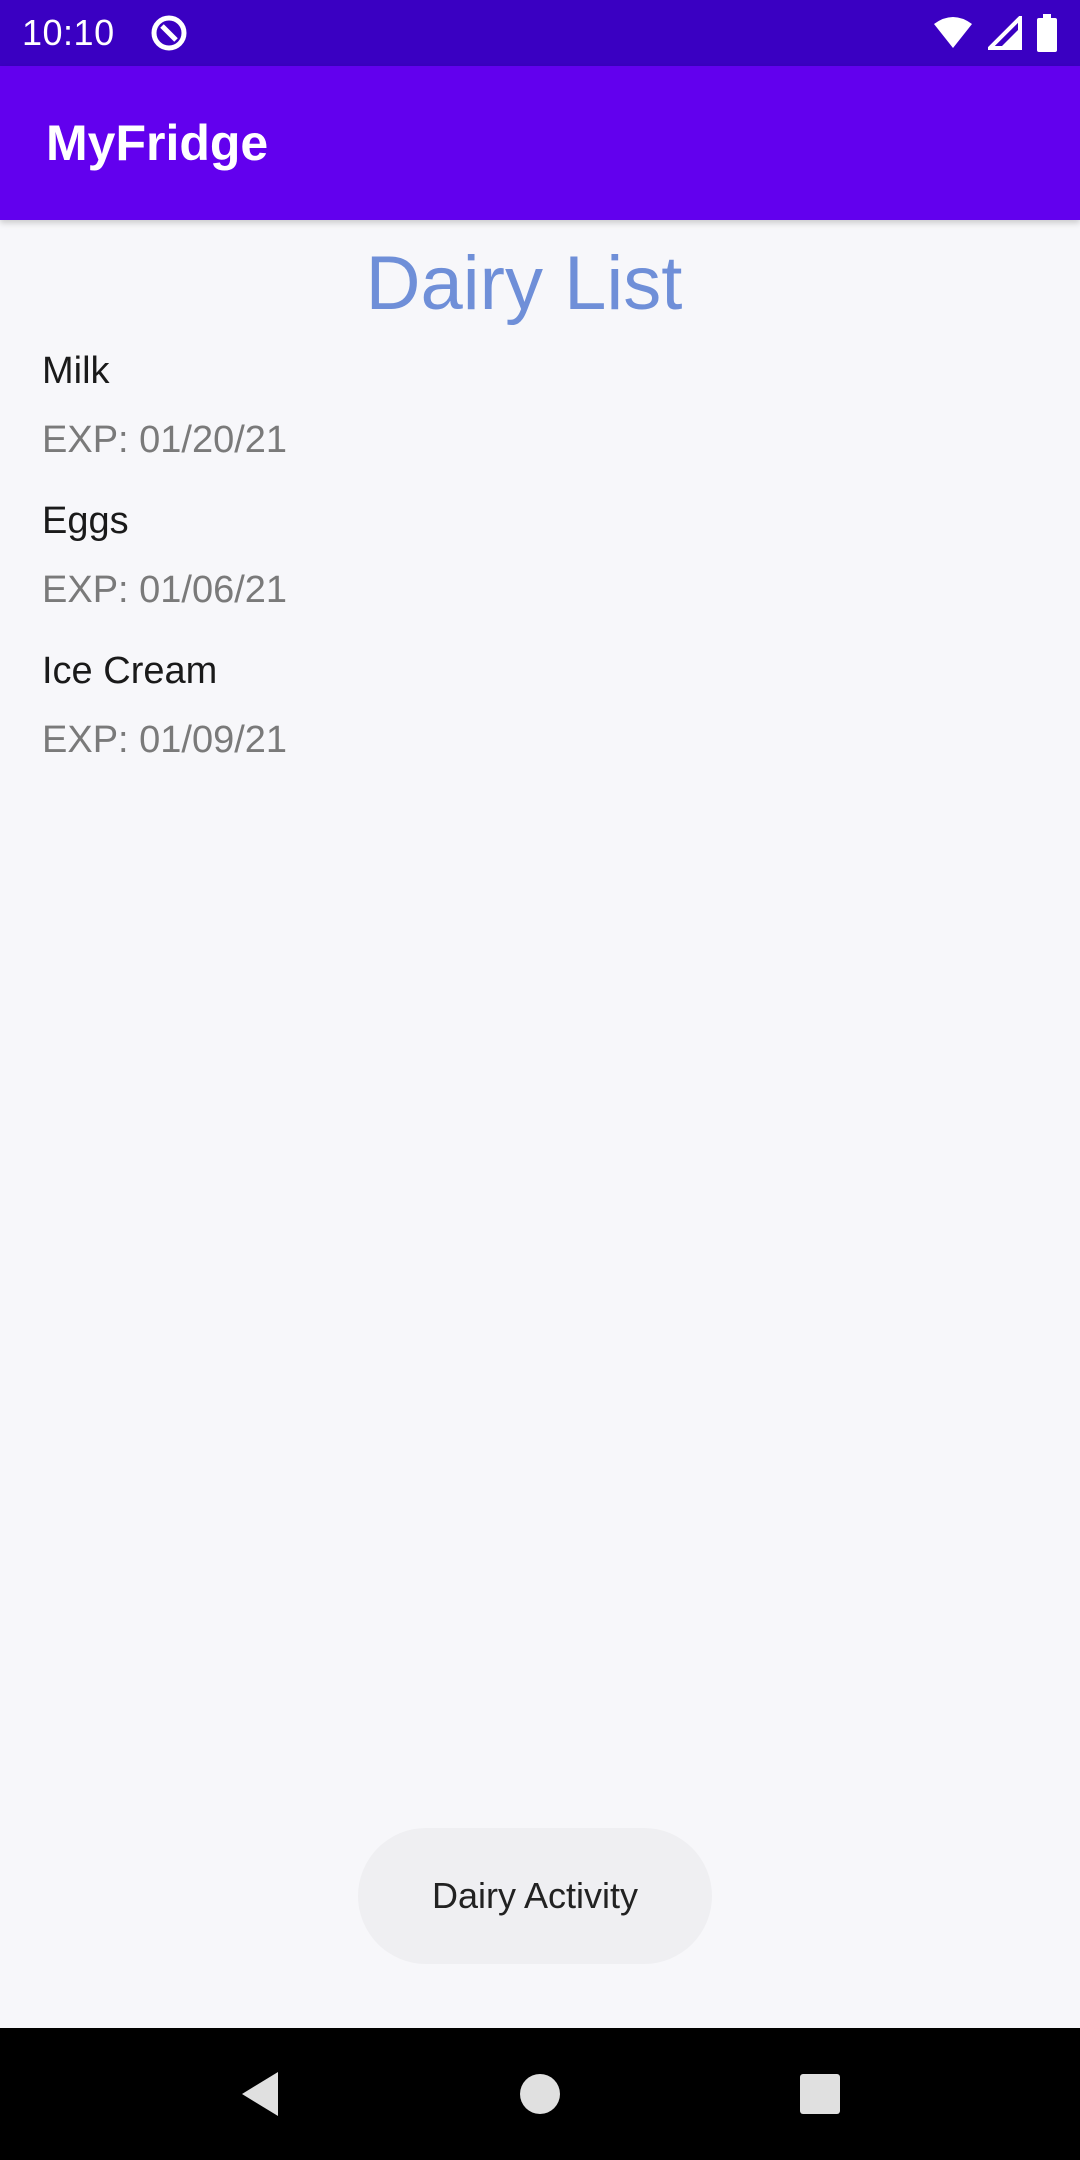 The width and height of the screenshot is (1080, 2160). I want to click on status-time: 10:10, so click(68, 32).